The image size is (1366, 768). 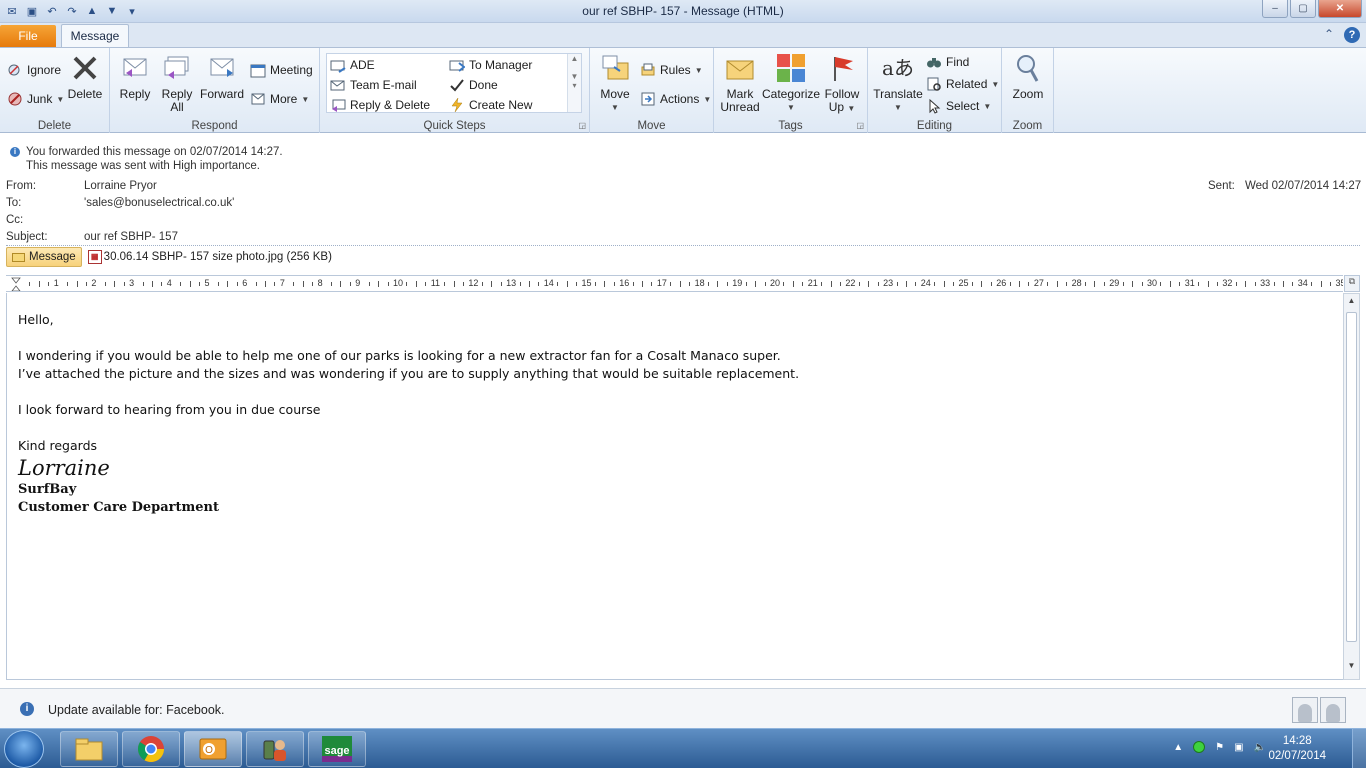 I want to click on actions-icon, so click(x=648, y=99).